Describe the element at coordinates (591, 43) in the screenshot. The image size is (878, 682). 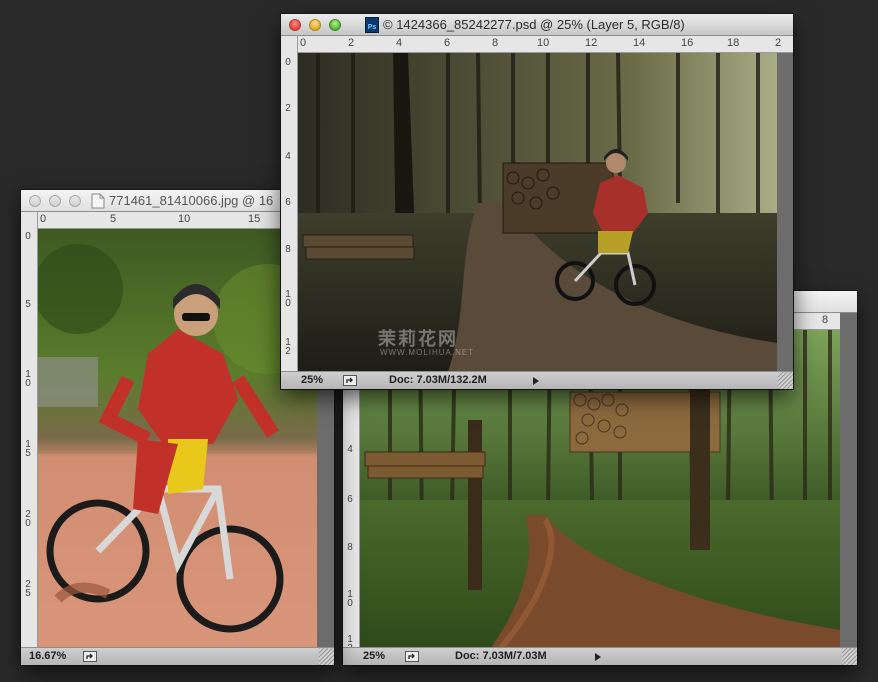
I see `ruler-tick: 12` at that location.